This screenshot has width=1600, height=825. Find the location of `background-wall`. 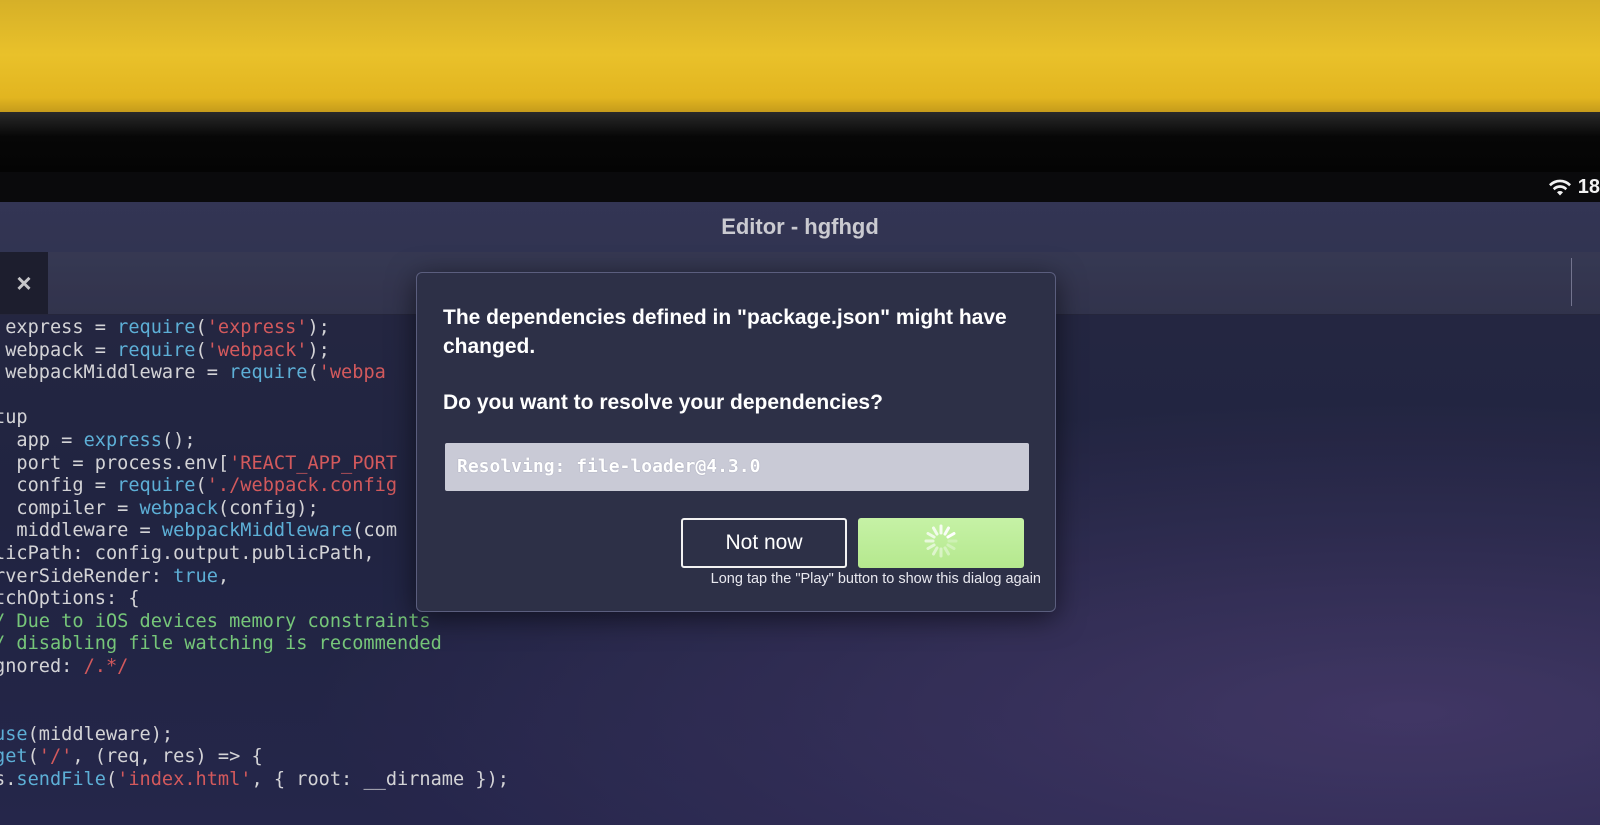

background-wall is located at coordinates (800, 61).